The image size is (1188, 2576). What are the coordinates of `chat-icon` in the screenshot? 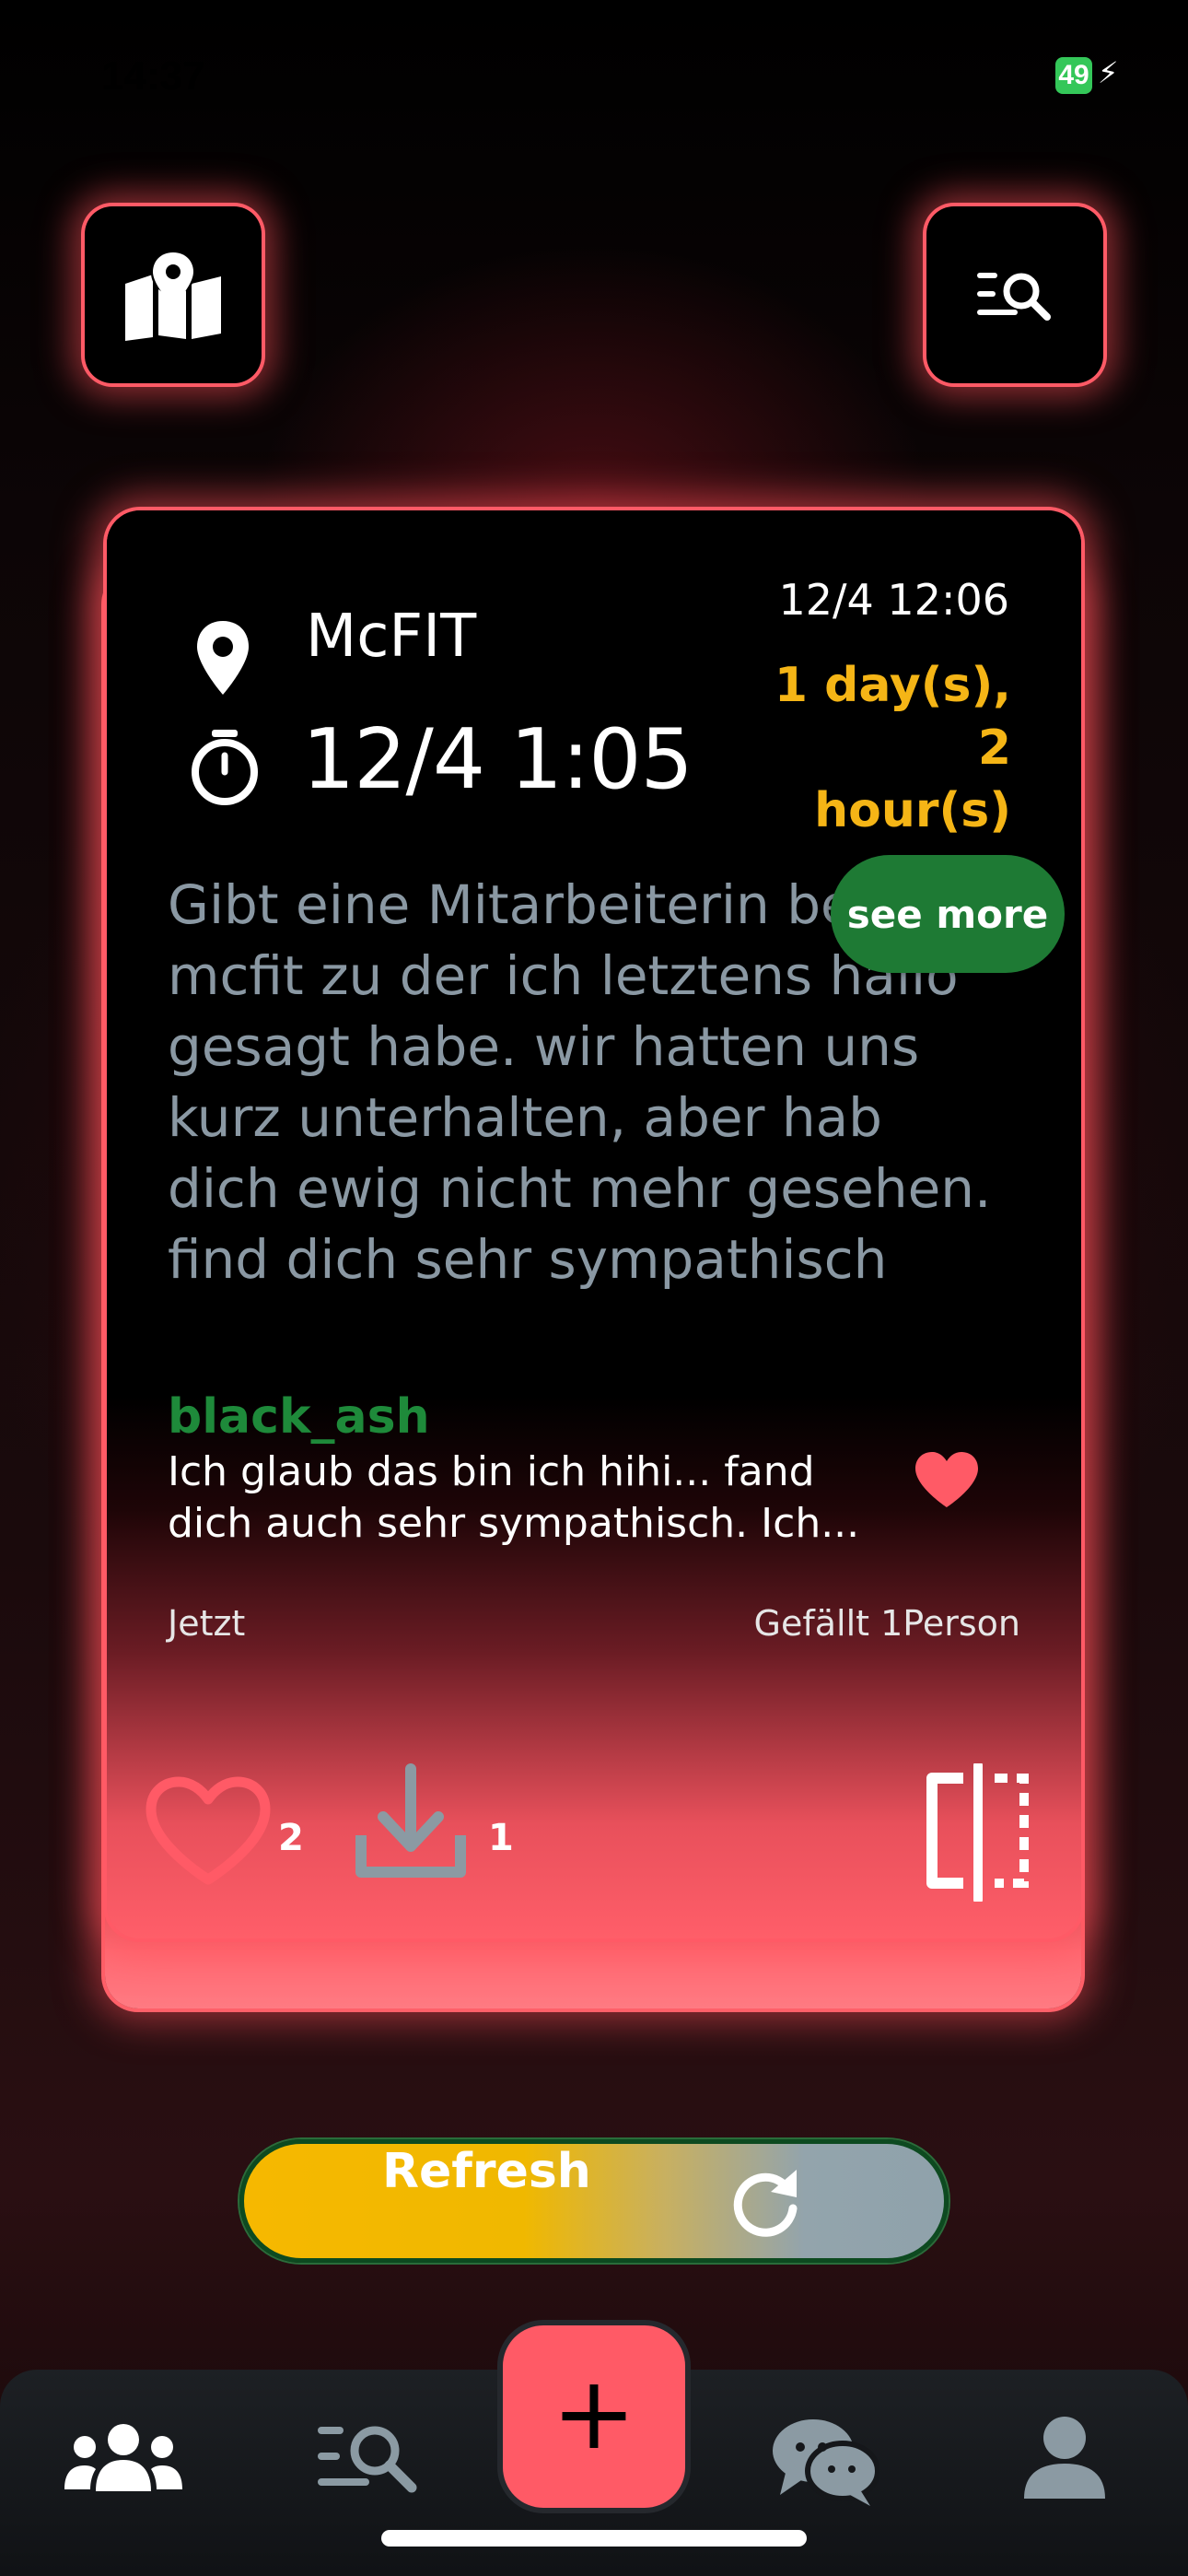 It's located at (826, 2462).